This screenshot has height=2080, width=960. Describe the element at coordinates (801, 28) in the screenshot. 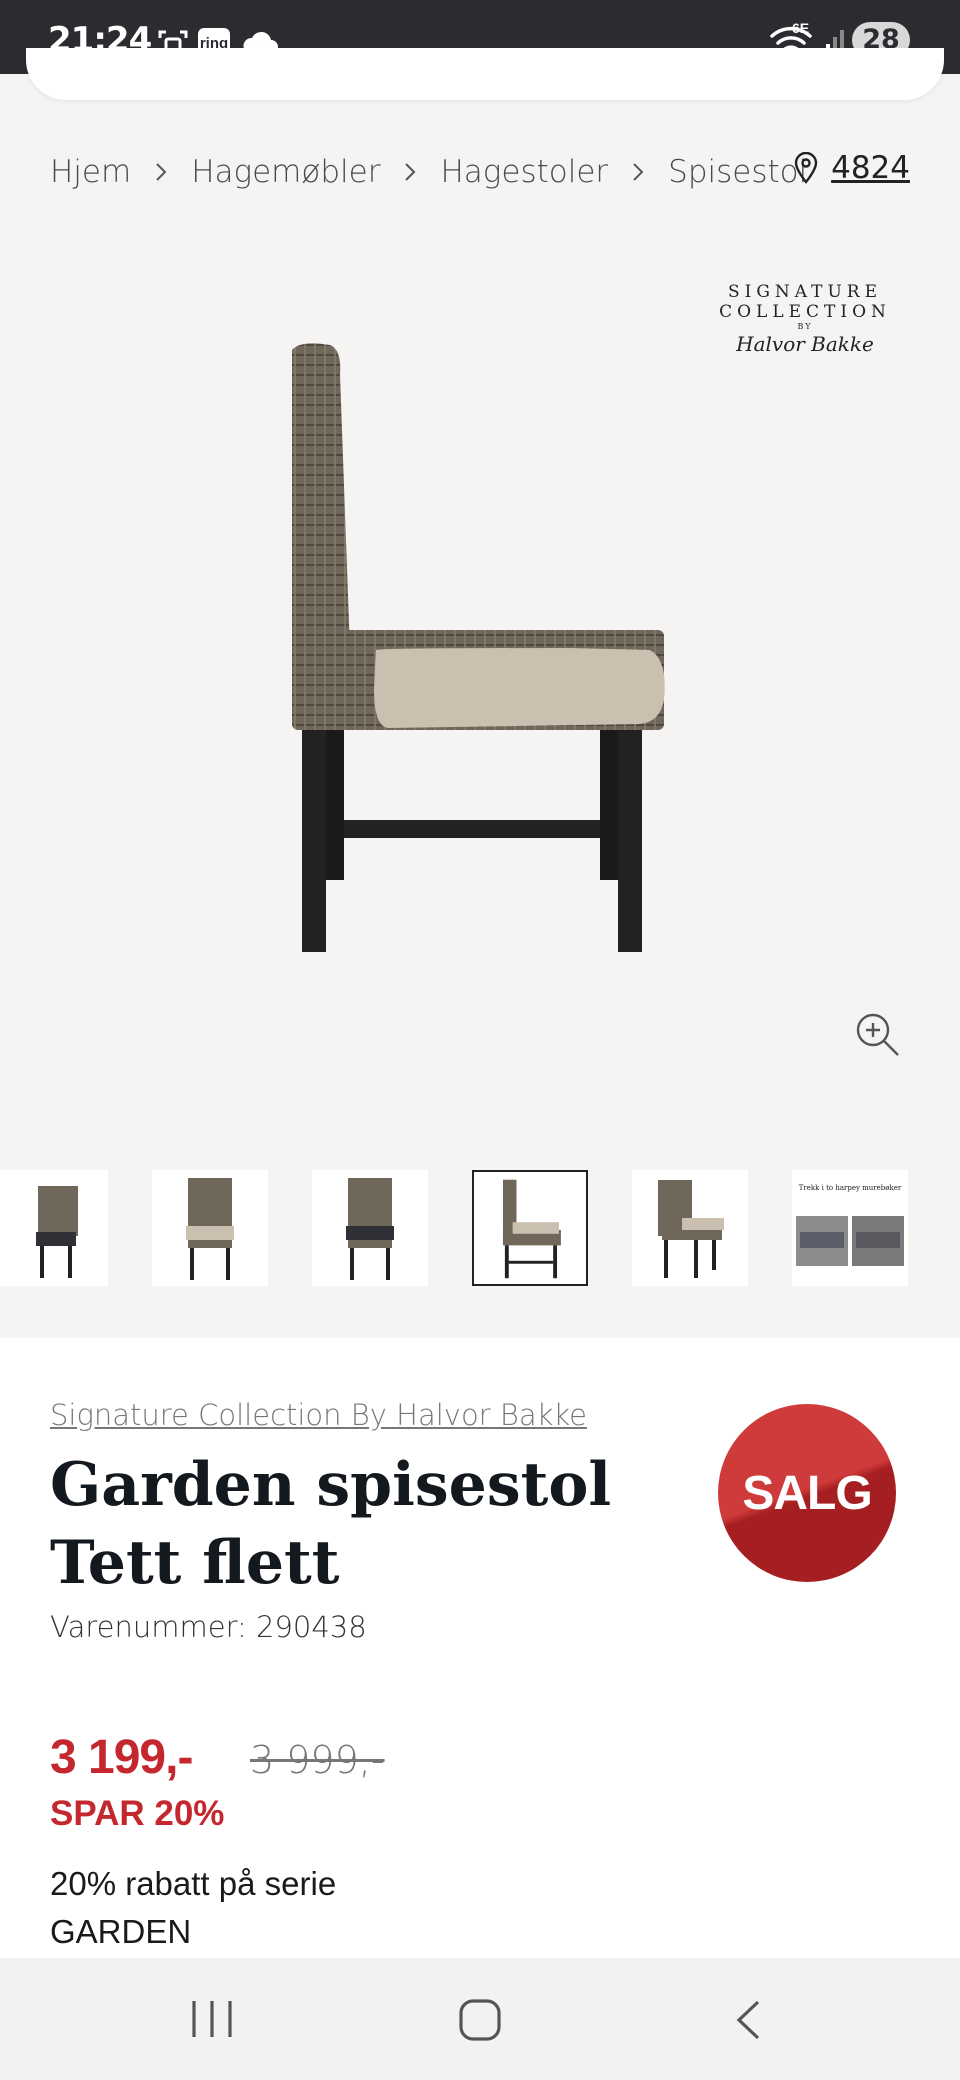

I see `network-type: 6E` at that location.